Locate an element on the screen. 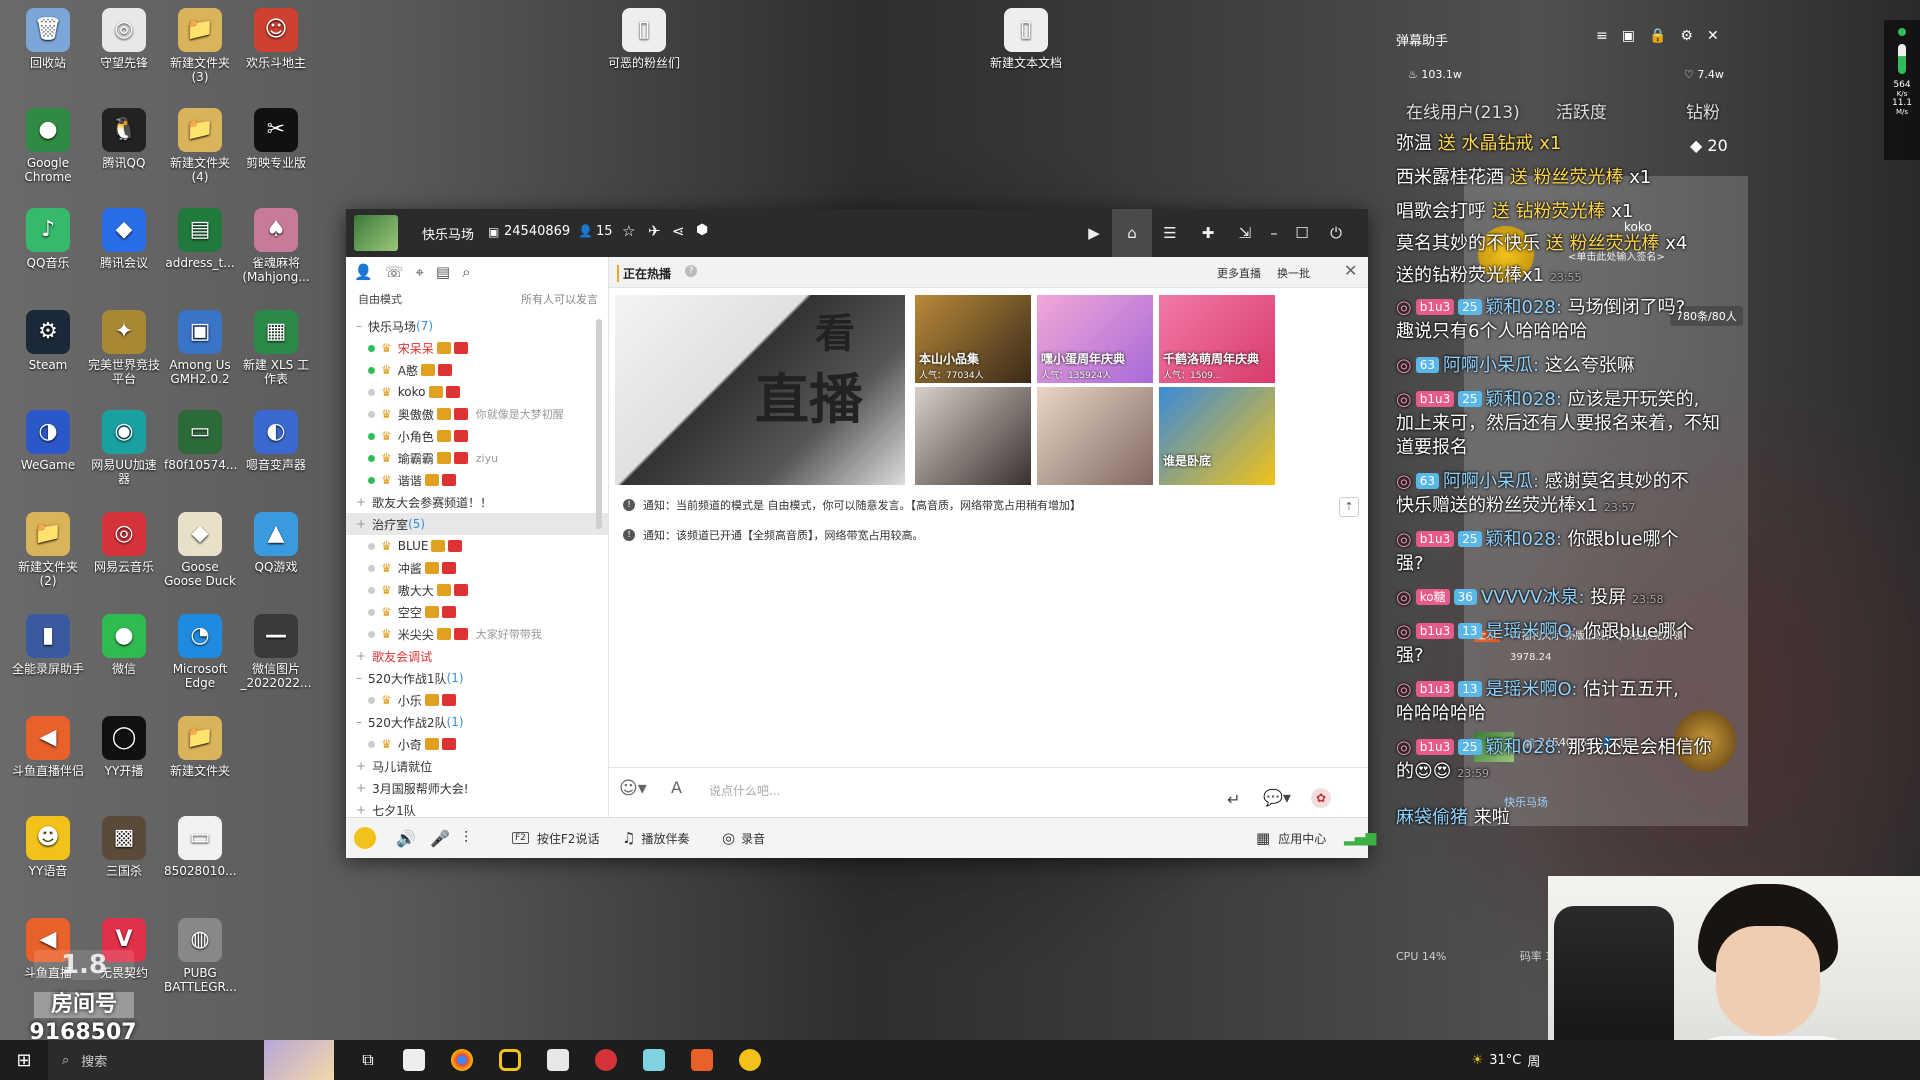 This screenshot has width=1920, height=1080. download-icon: ⇲ is located at coordinates (1245, 233).